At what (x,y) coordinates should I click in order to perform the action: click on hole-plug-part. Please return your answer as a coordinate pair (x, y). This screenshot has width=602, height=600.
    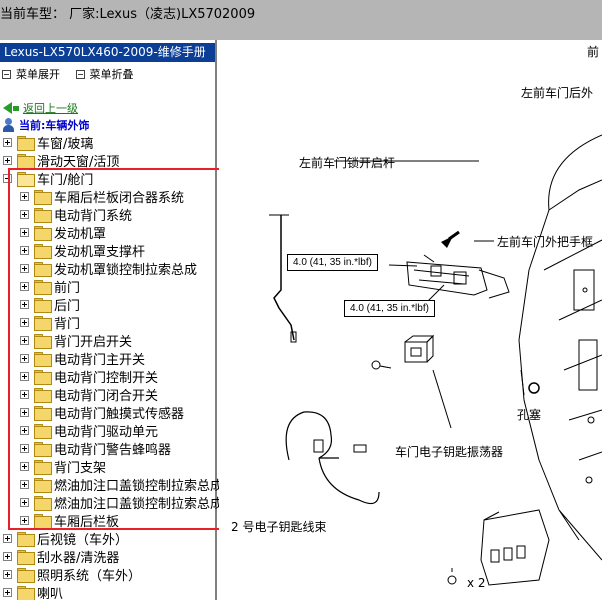
    Looking at the image, I should click on (534, 388).